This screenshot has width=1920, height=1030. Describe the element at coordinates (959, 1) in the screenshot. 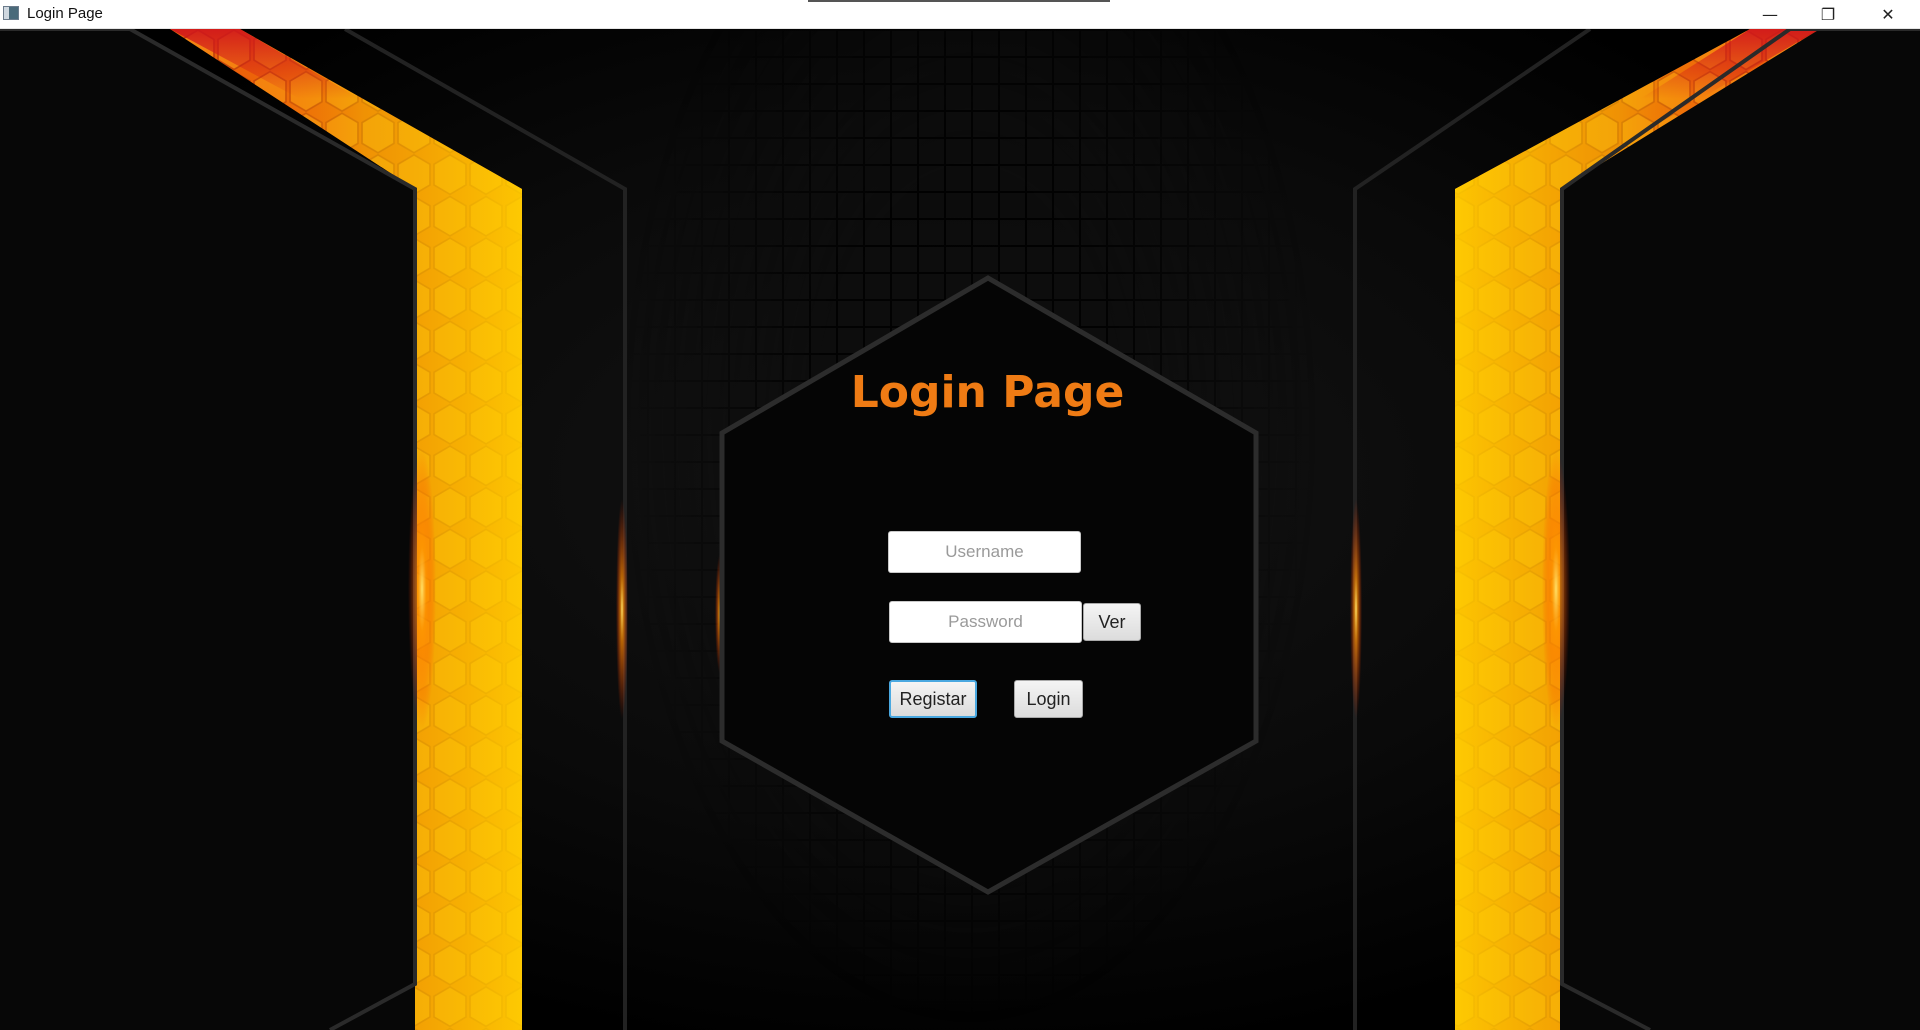

I see `title-bar-accent` at that location.